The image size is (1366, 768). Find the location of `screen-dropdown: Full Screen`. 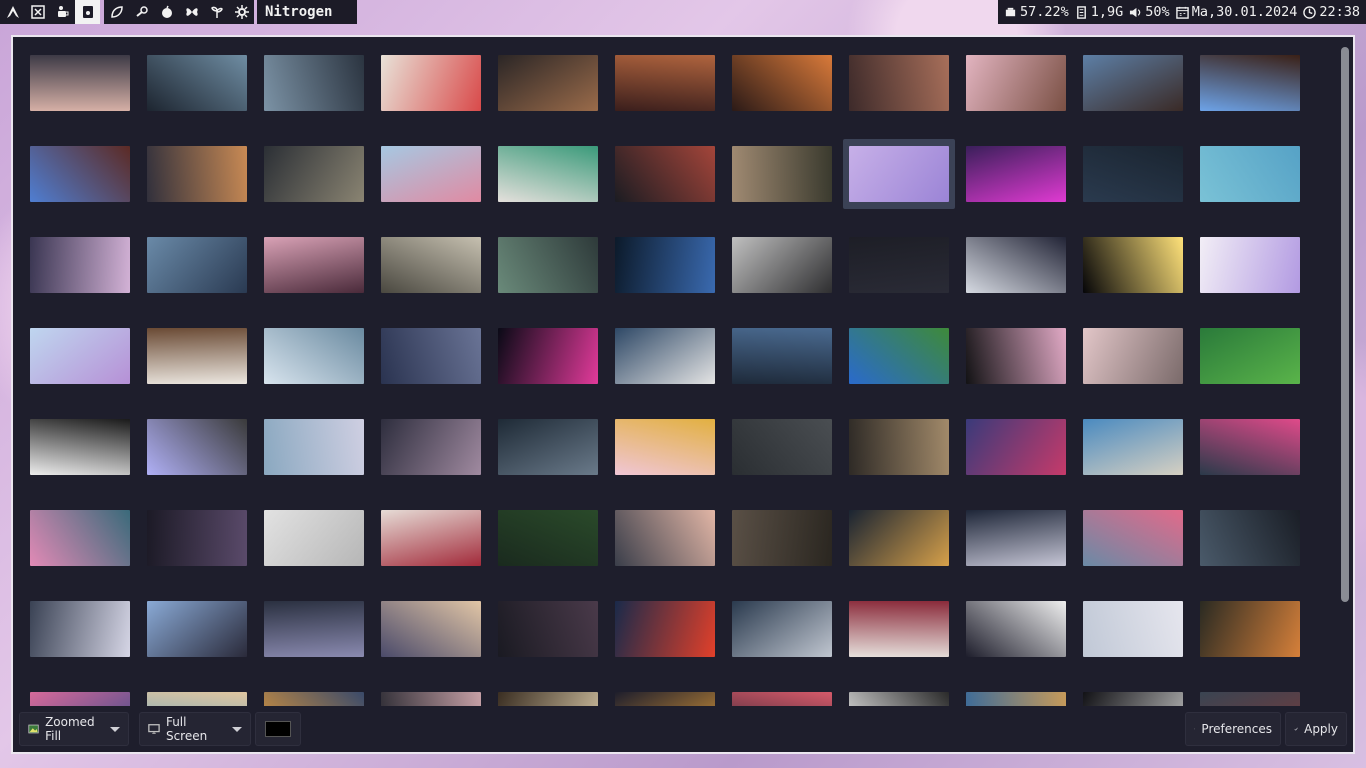

screen-dropdown: Full Screen is located at coordinates (195, 729).